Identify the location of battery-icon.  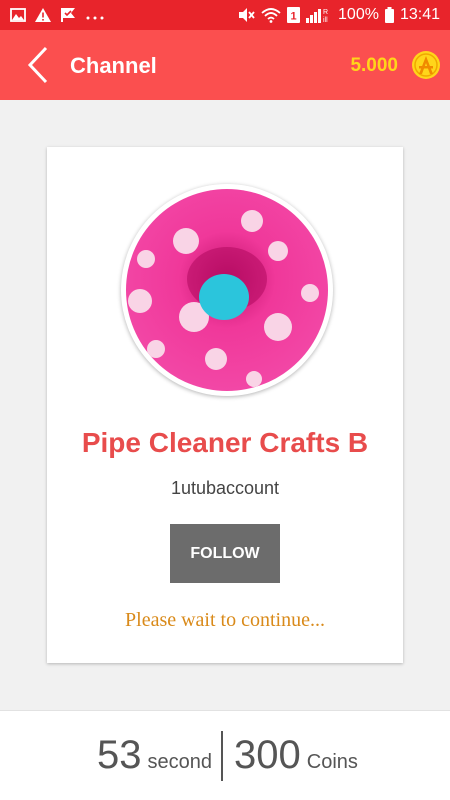
(389, 15).